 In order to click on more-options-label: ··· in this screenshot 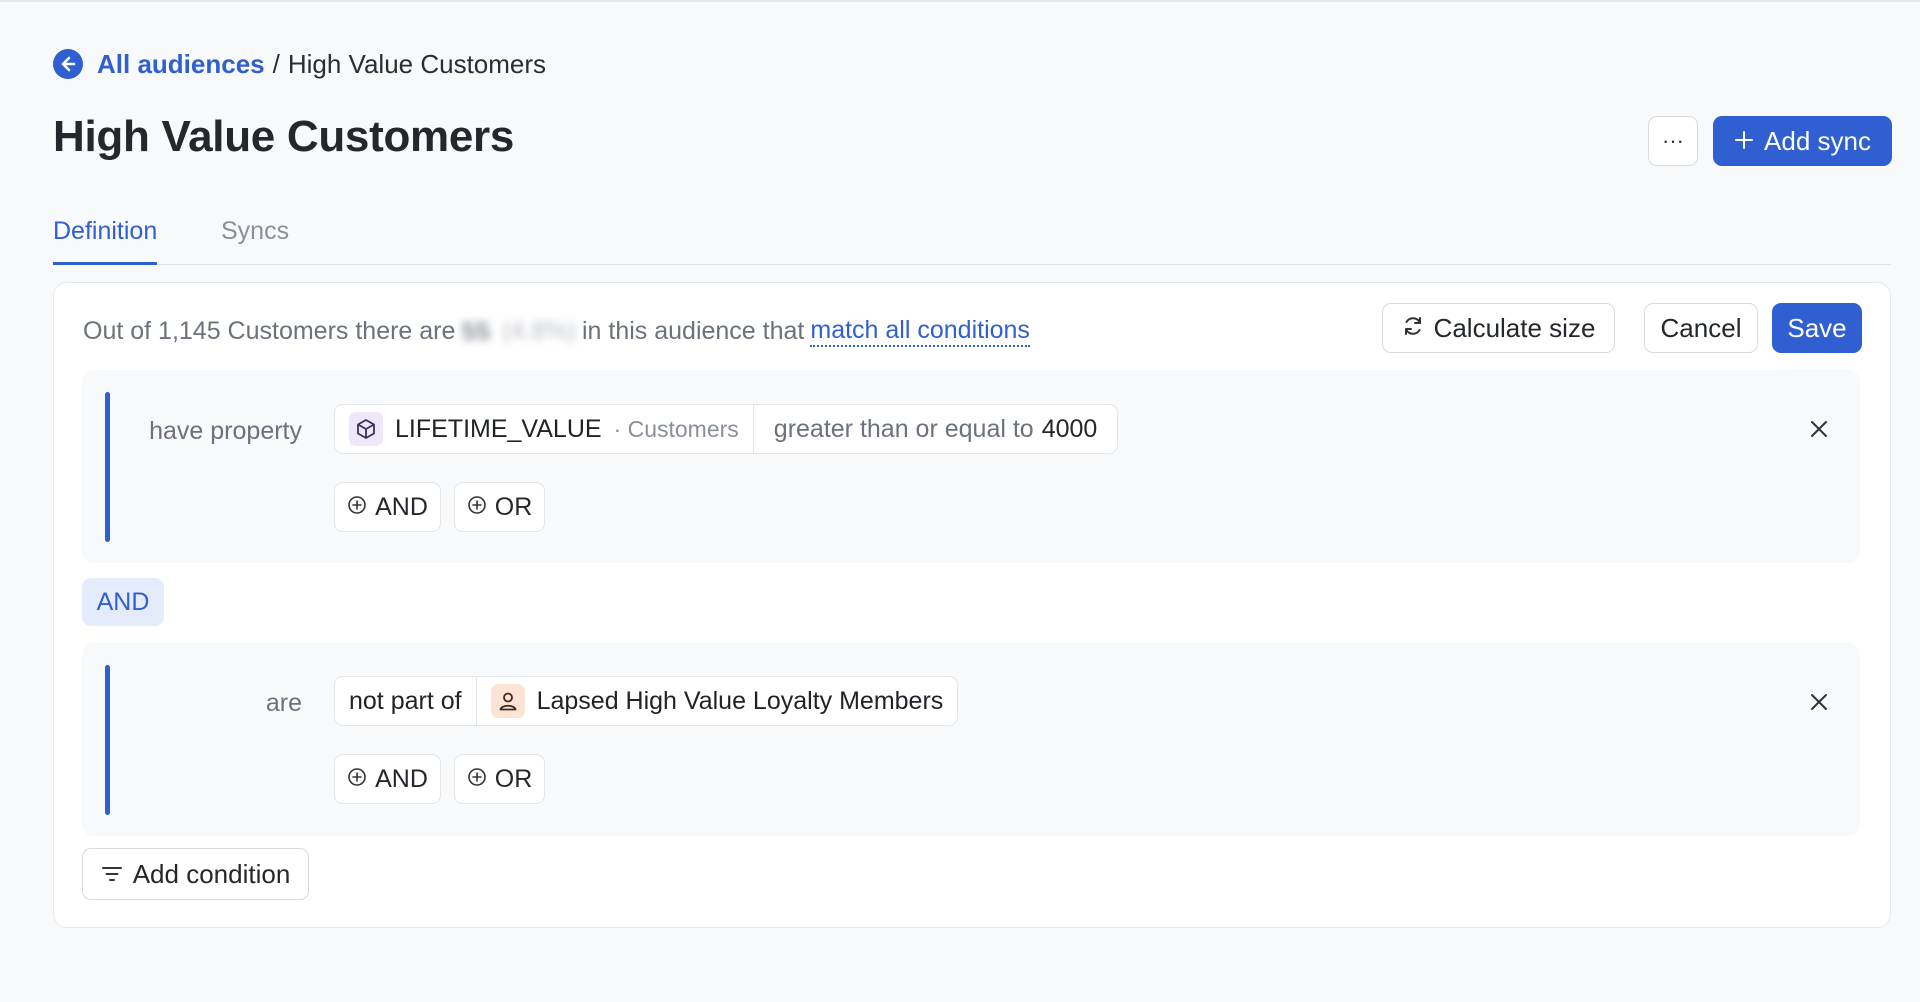, I will do `click(1673, 140)`.